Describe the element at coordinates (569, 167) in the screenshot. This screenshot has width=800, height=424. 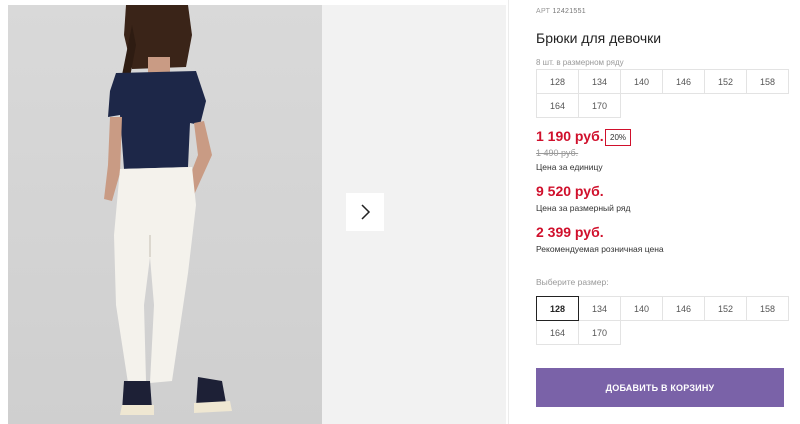
I see `unit-price-caption: Цена за единицу` at that location.